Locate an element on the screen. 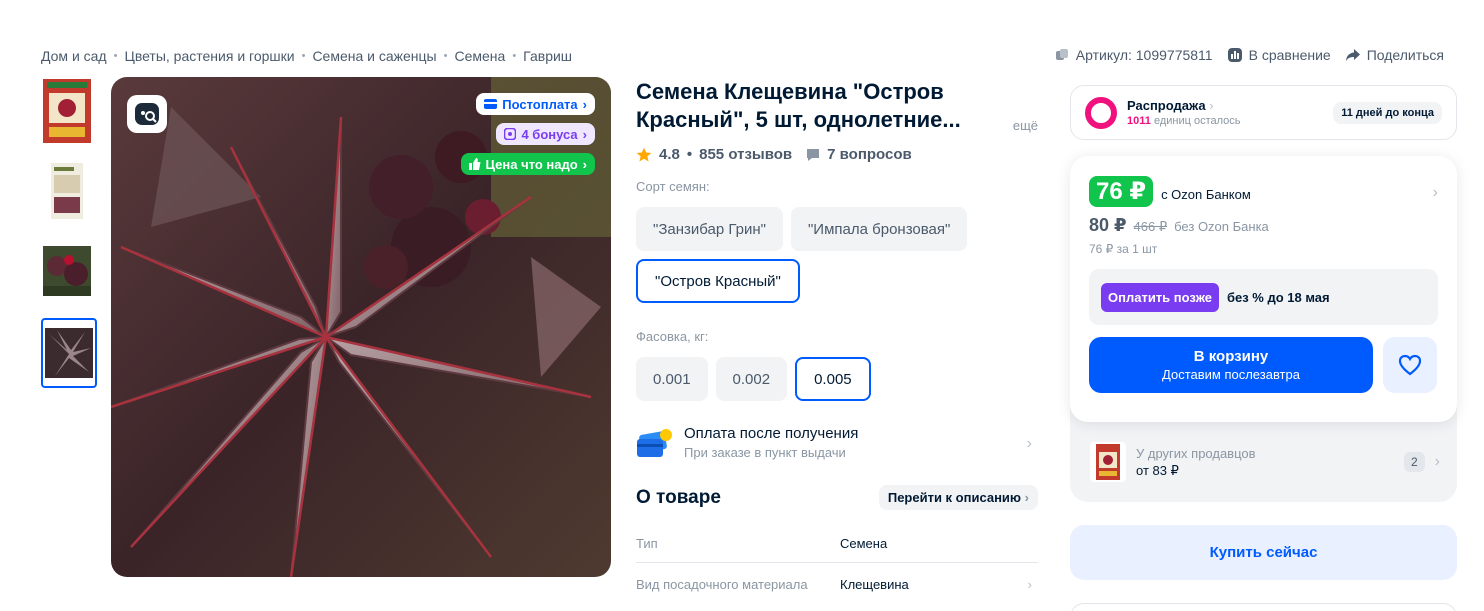 Image resolution: width=1484 pixels, height=611 pixels. add-to-cart-button: В корзину Доставим послезавтра is located at coordinates (1231, 365).